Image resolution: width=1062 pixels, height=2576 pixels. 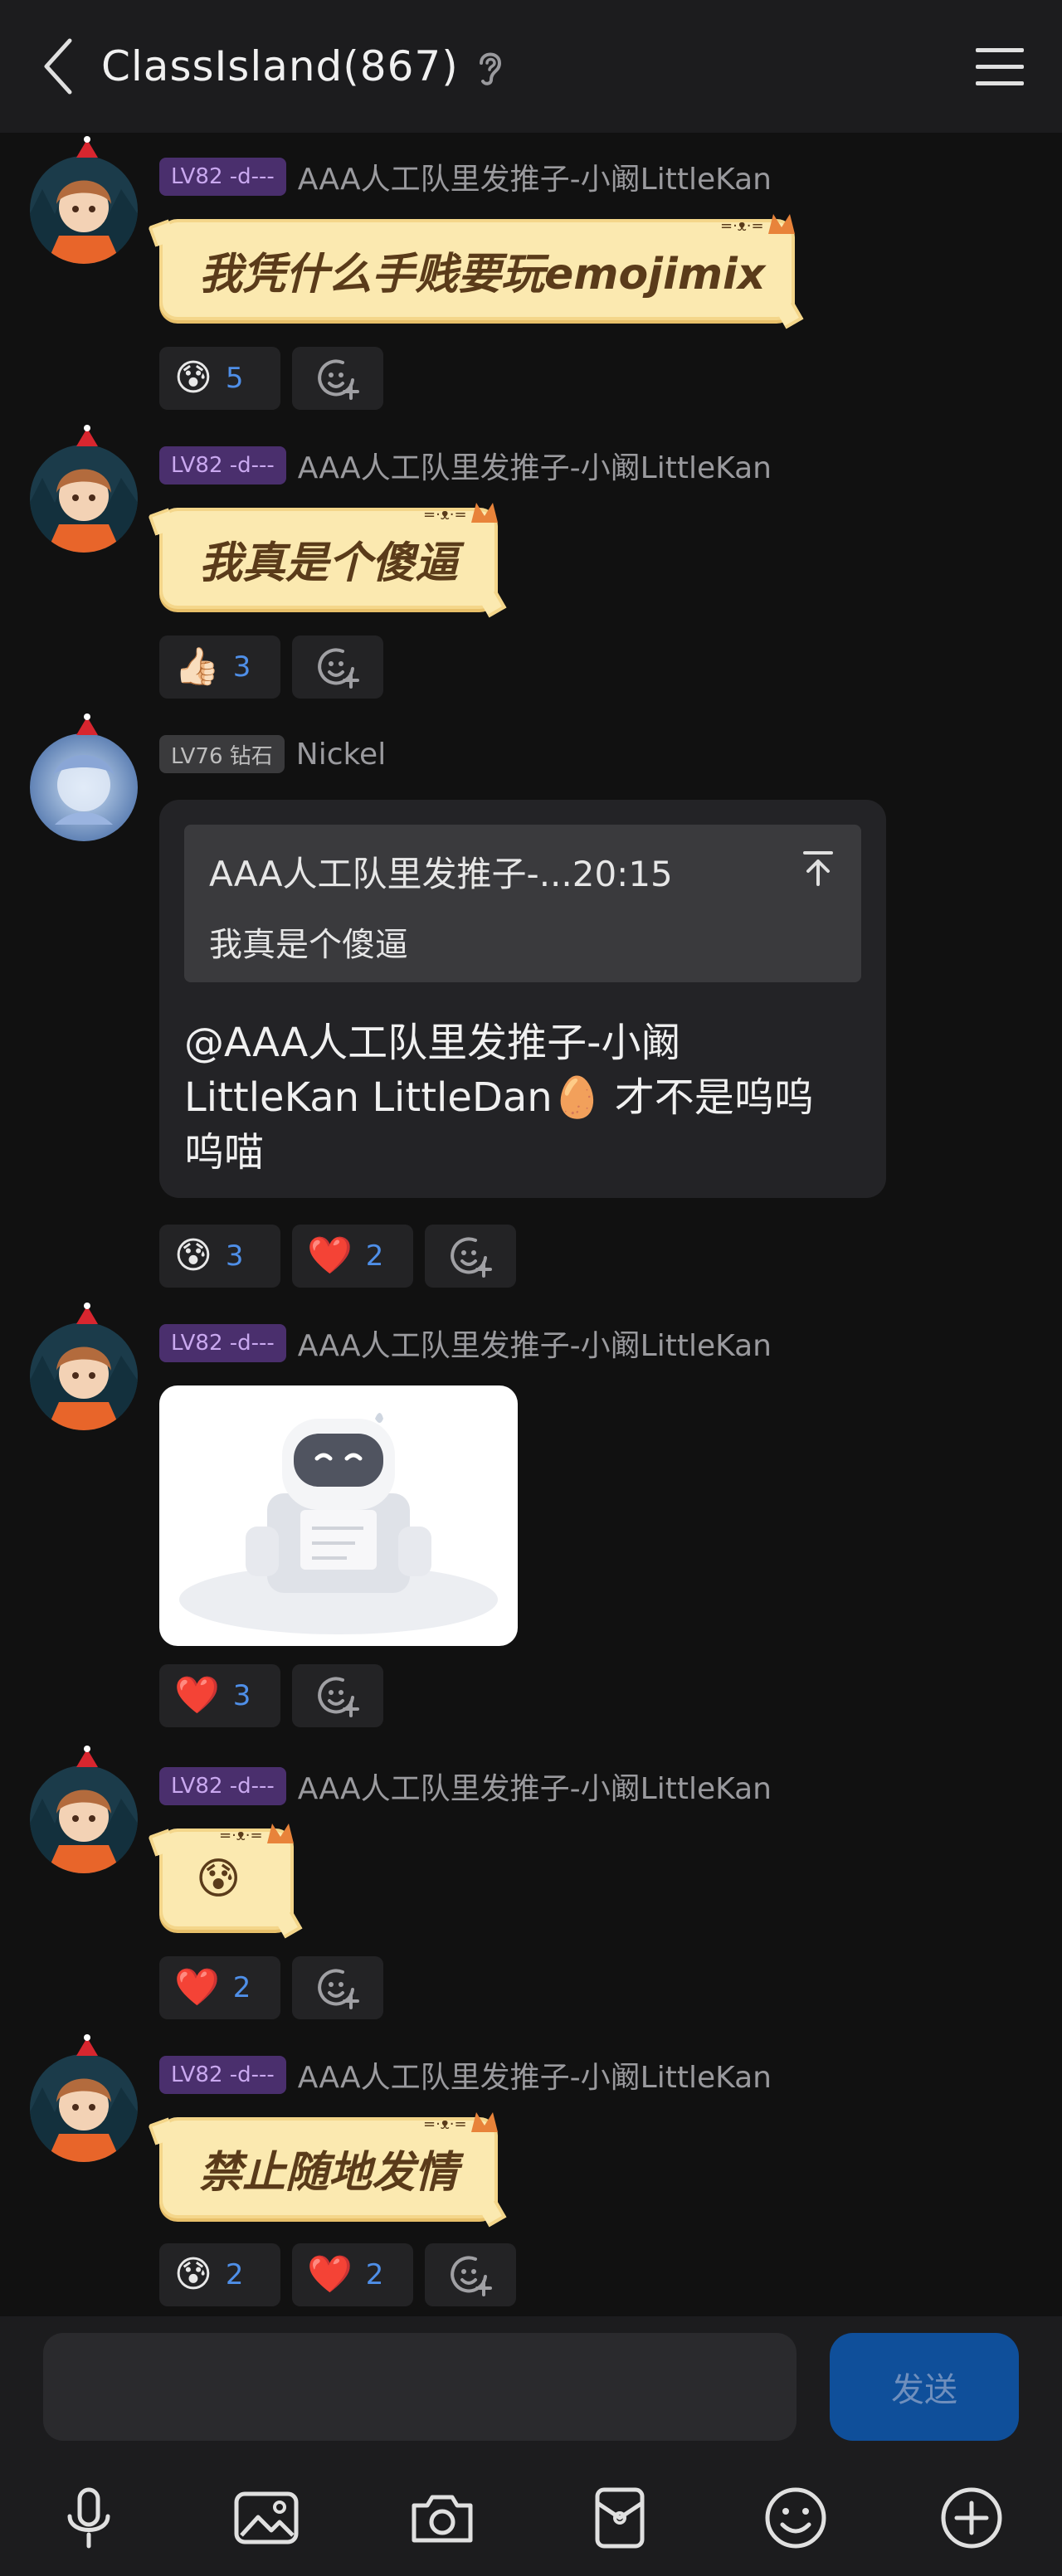 I want to click on quoted-message: AAA人工队里发推子-...20:15 我真是个傻逼, so click(x=522, y=903).